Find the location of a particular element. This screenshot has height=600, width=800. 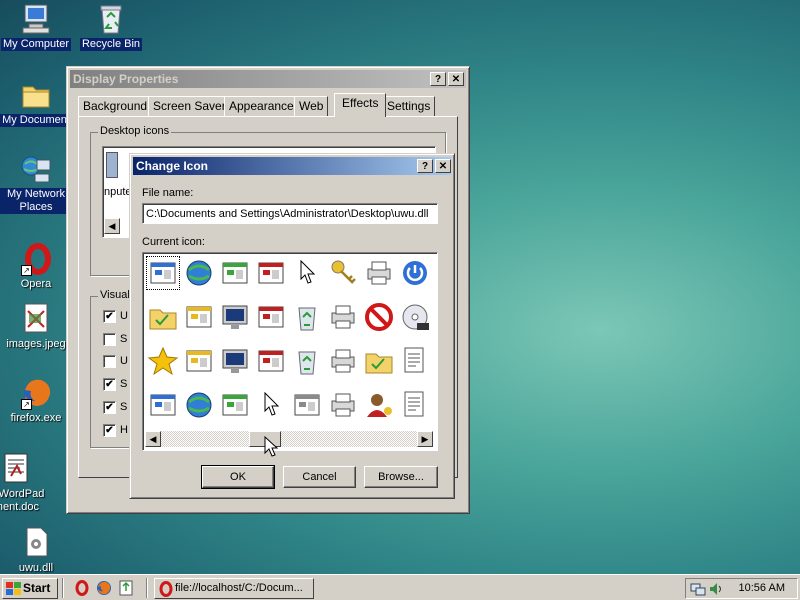

no-entry-icon is located at coordinates (379, 317).